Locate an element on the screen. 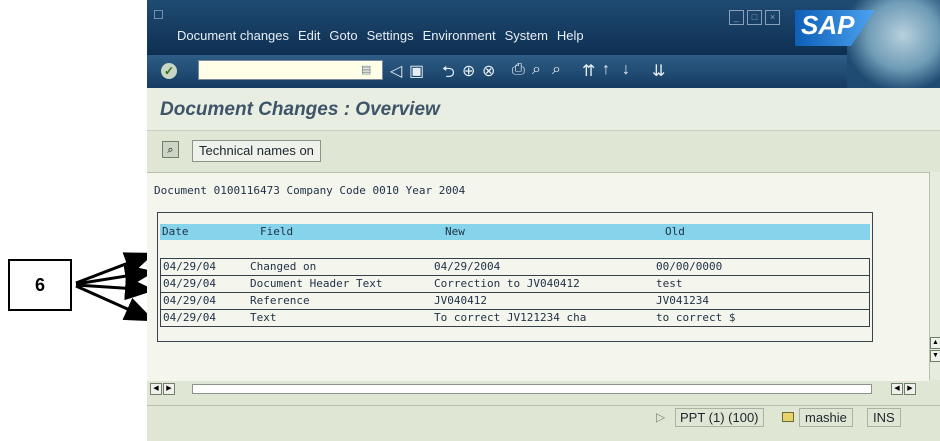  cell-new: Correction to JV040412 is located at coordinates (507, 283).